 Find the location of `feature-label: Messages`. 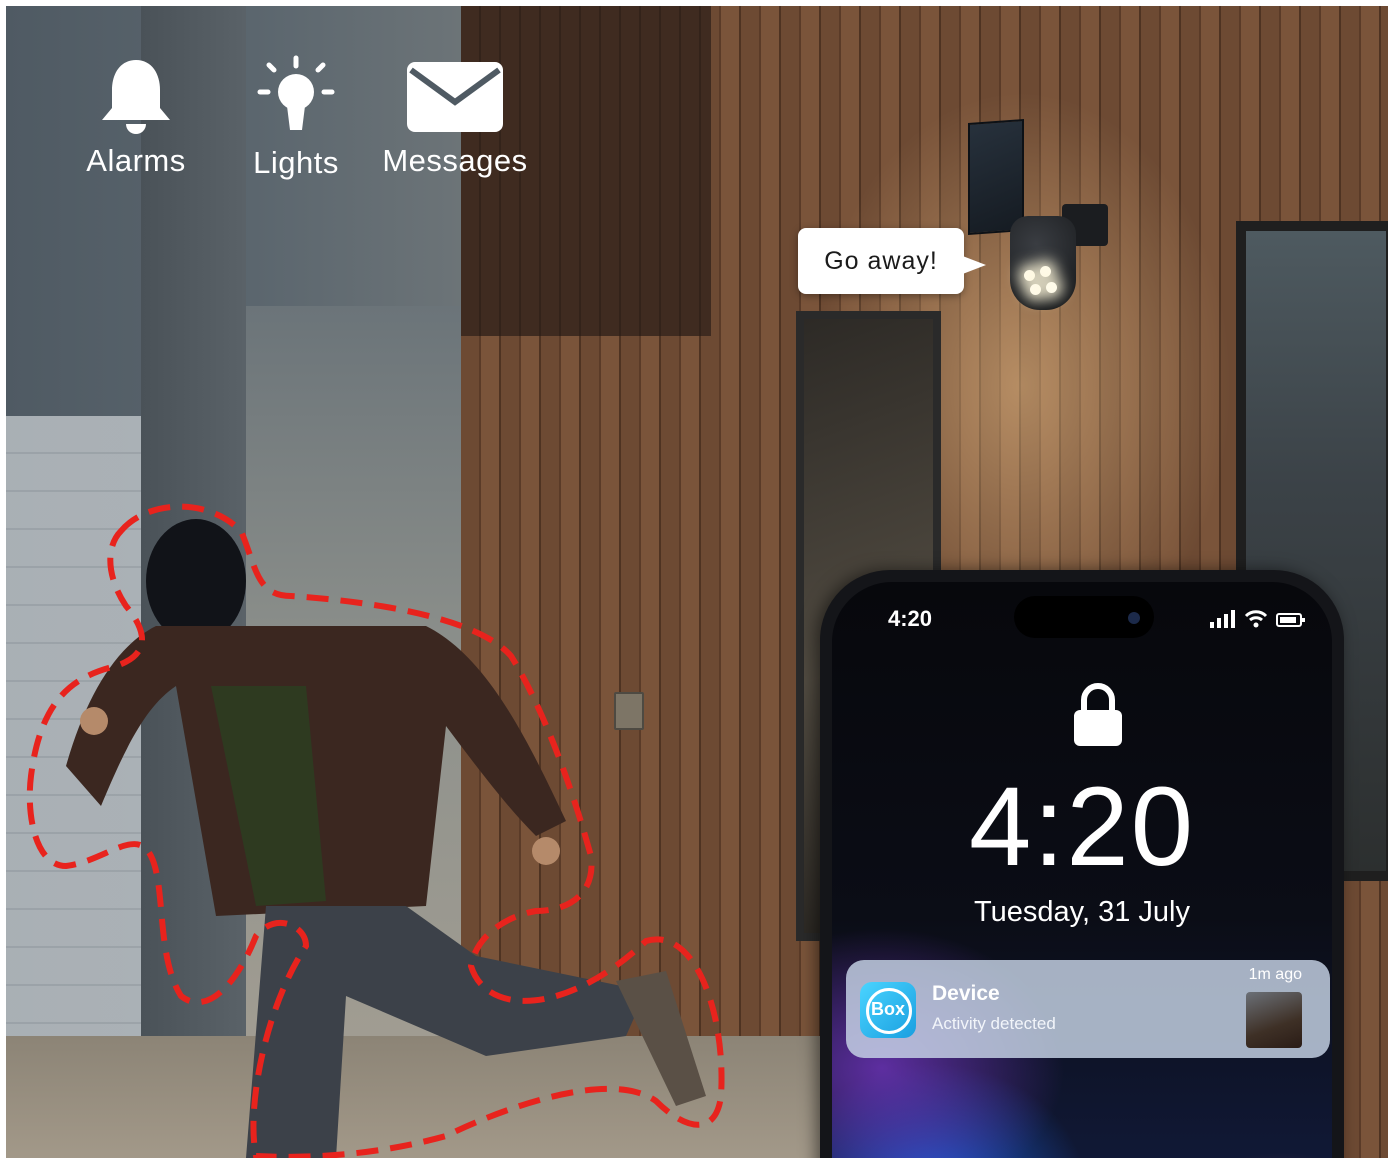

feature-label: Messages is located at coordinates (455, 160).